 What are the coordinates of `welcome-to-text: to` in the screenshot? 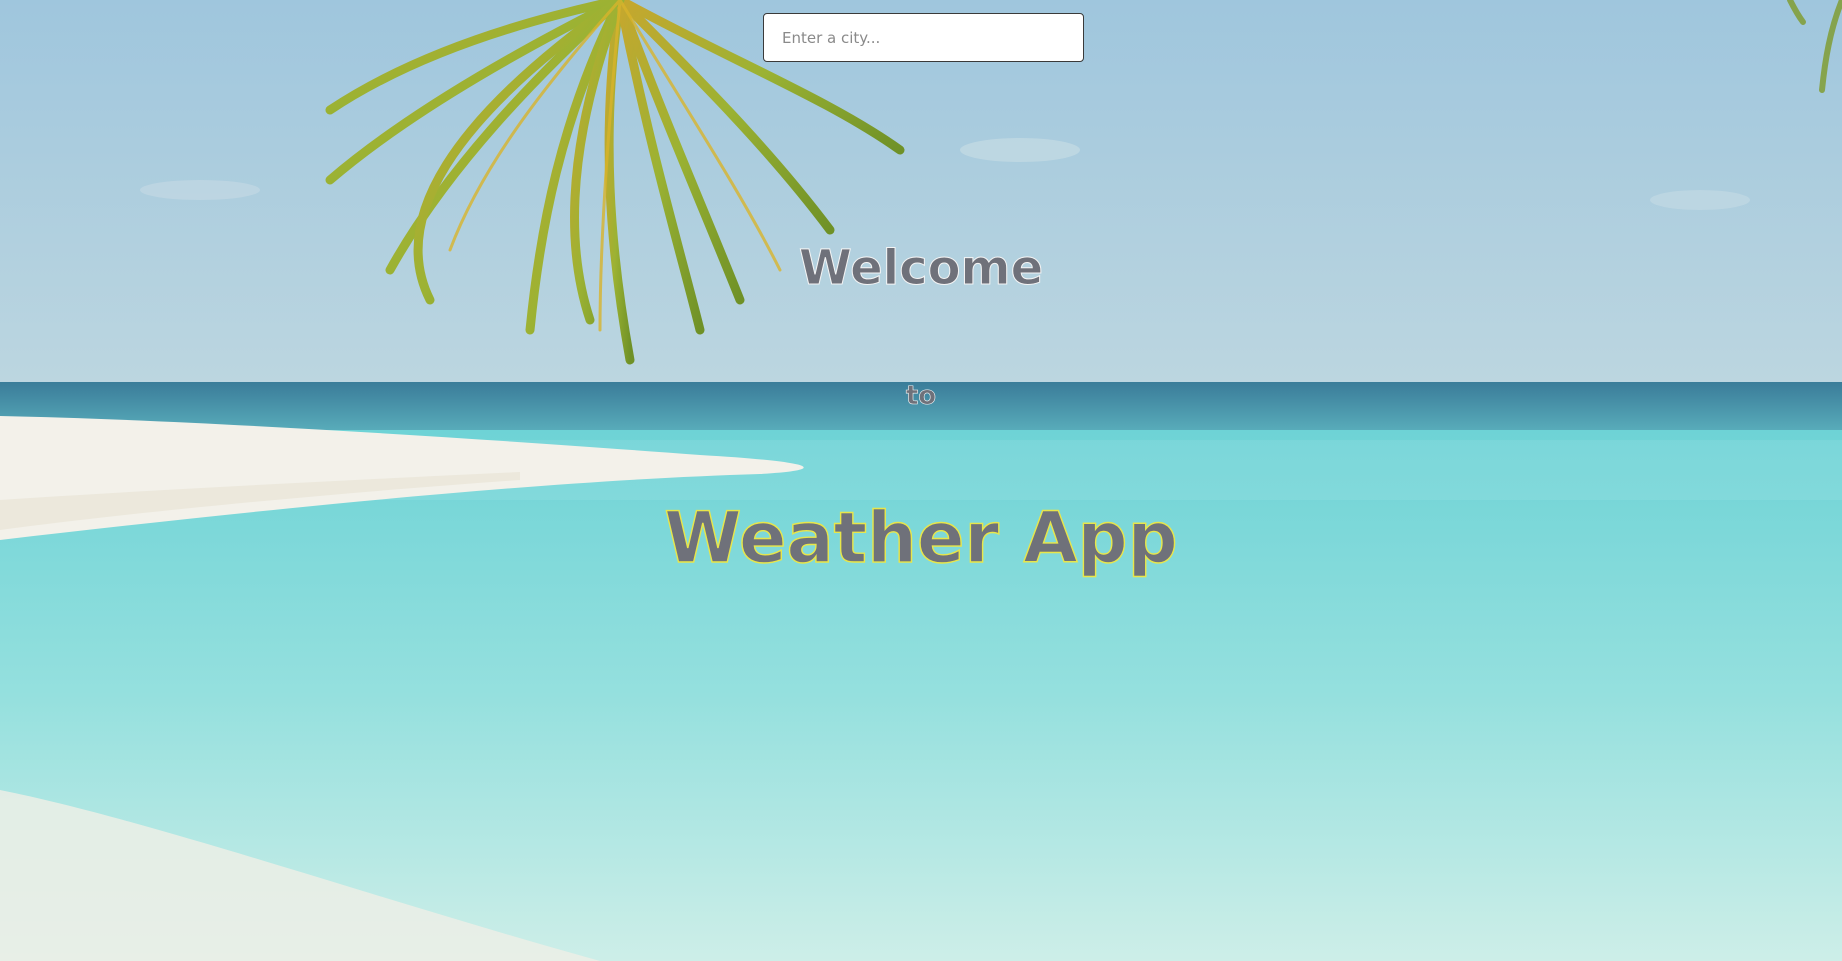 It's located at (921, 396).